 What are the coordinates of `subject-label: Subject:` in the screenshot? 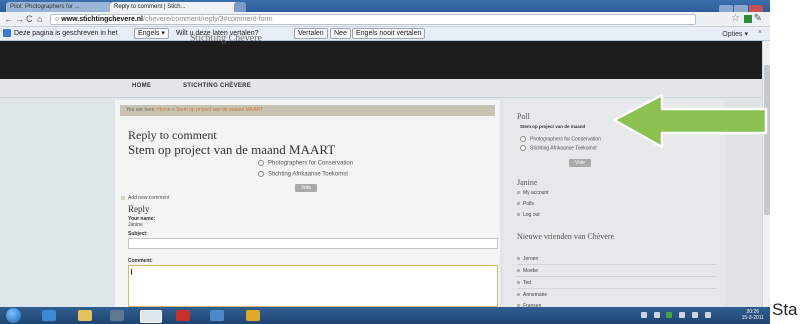 It's located at (138, 234).